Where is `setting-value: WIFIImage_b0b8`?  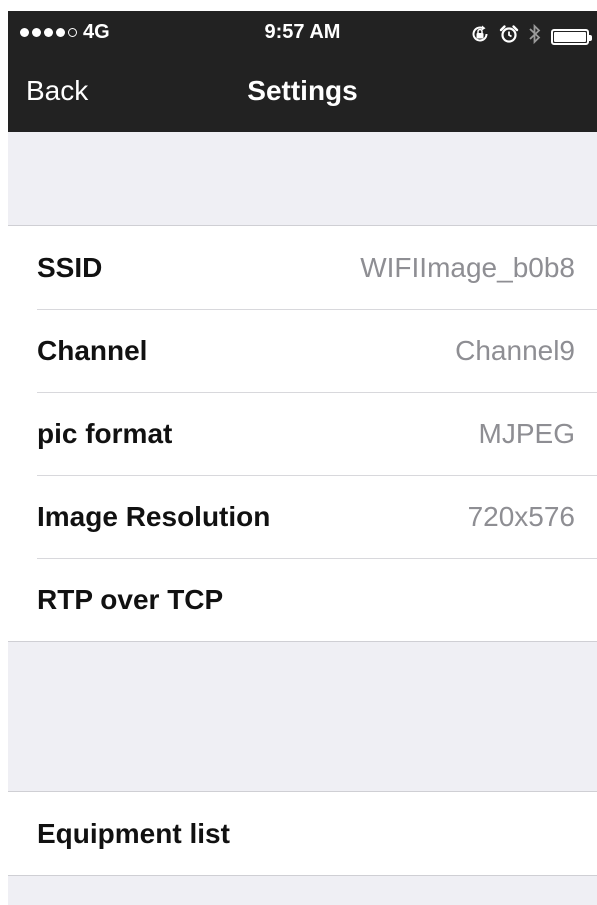
setting-value: WIFIImage_b0b8 is located at coordinates (467, 267).